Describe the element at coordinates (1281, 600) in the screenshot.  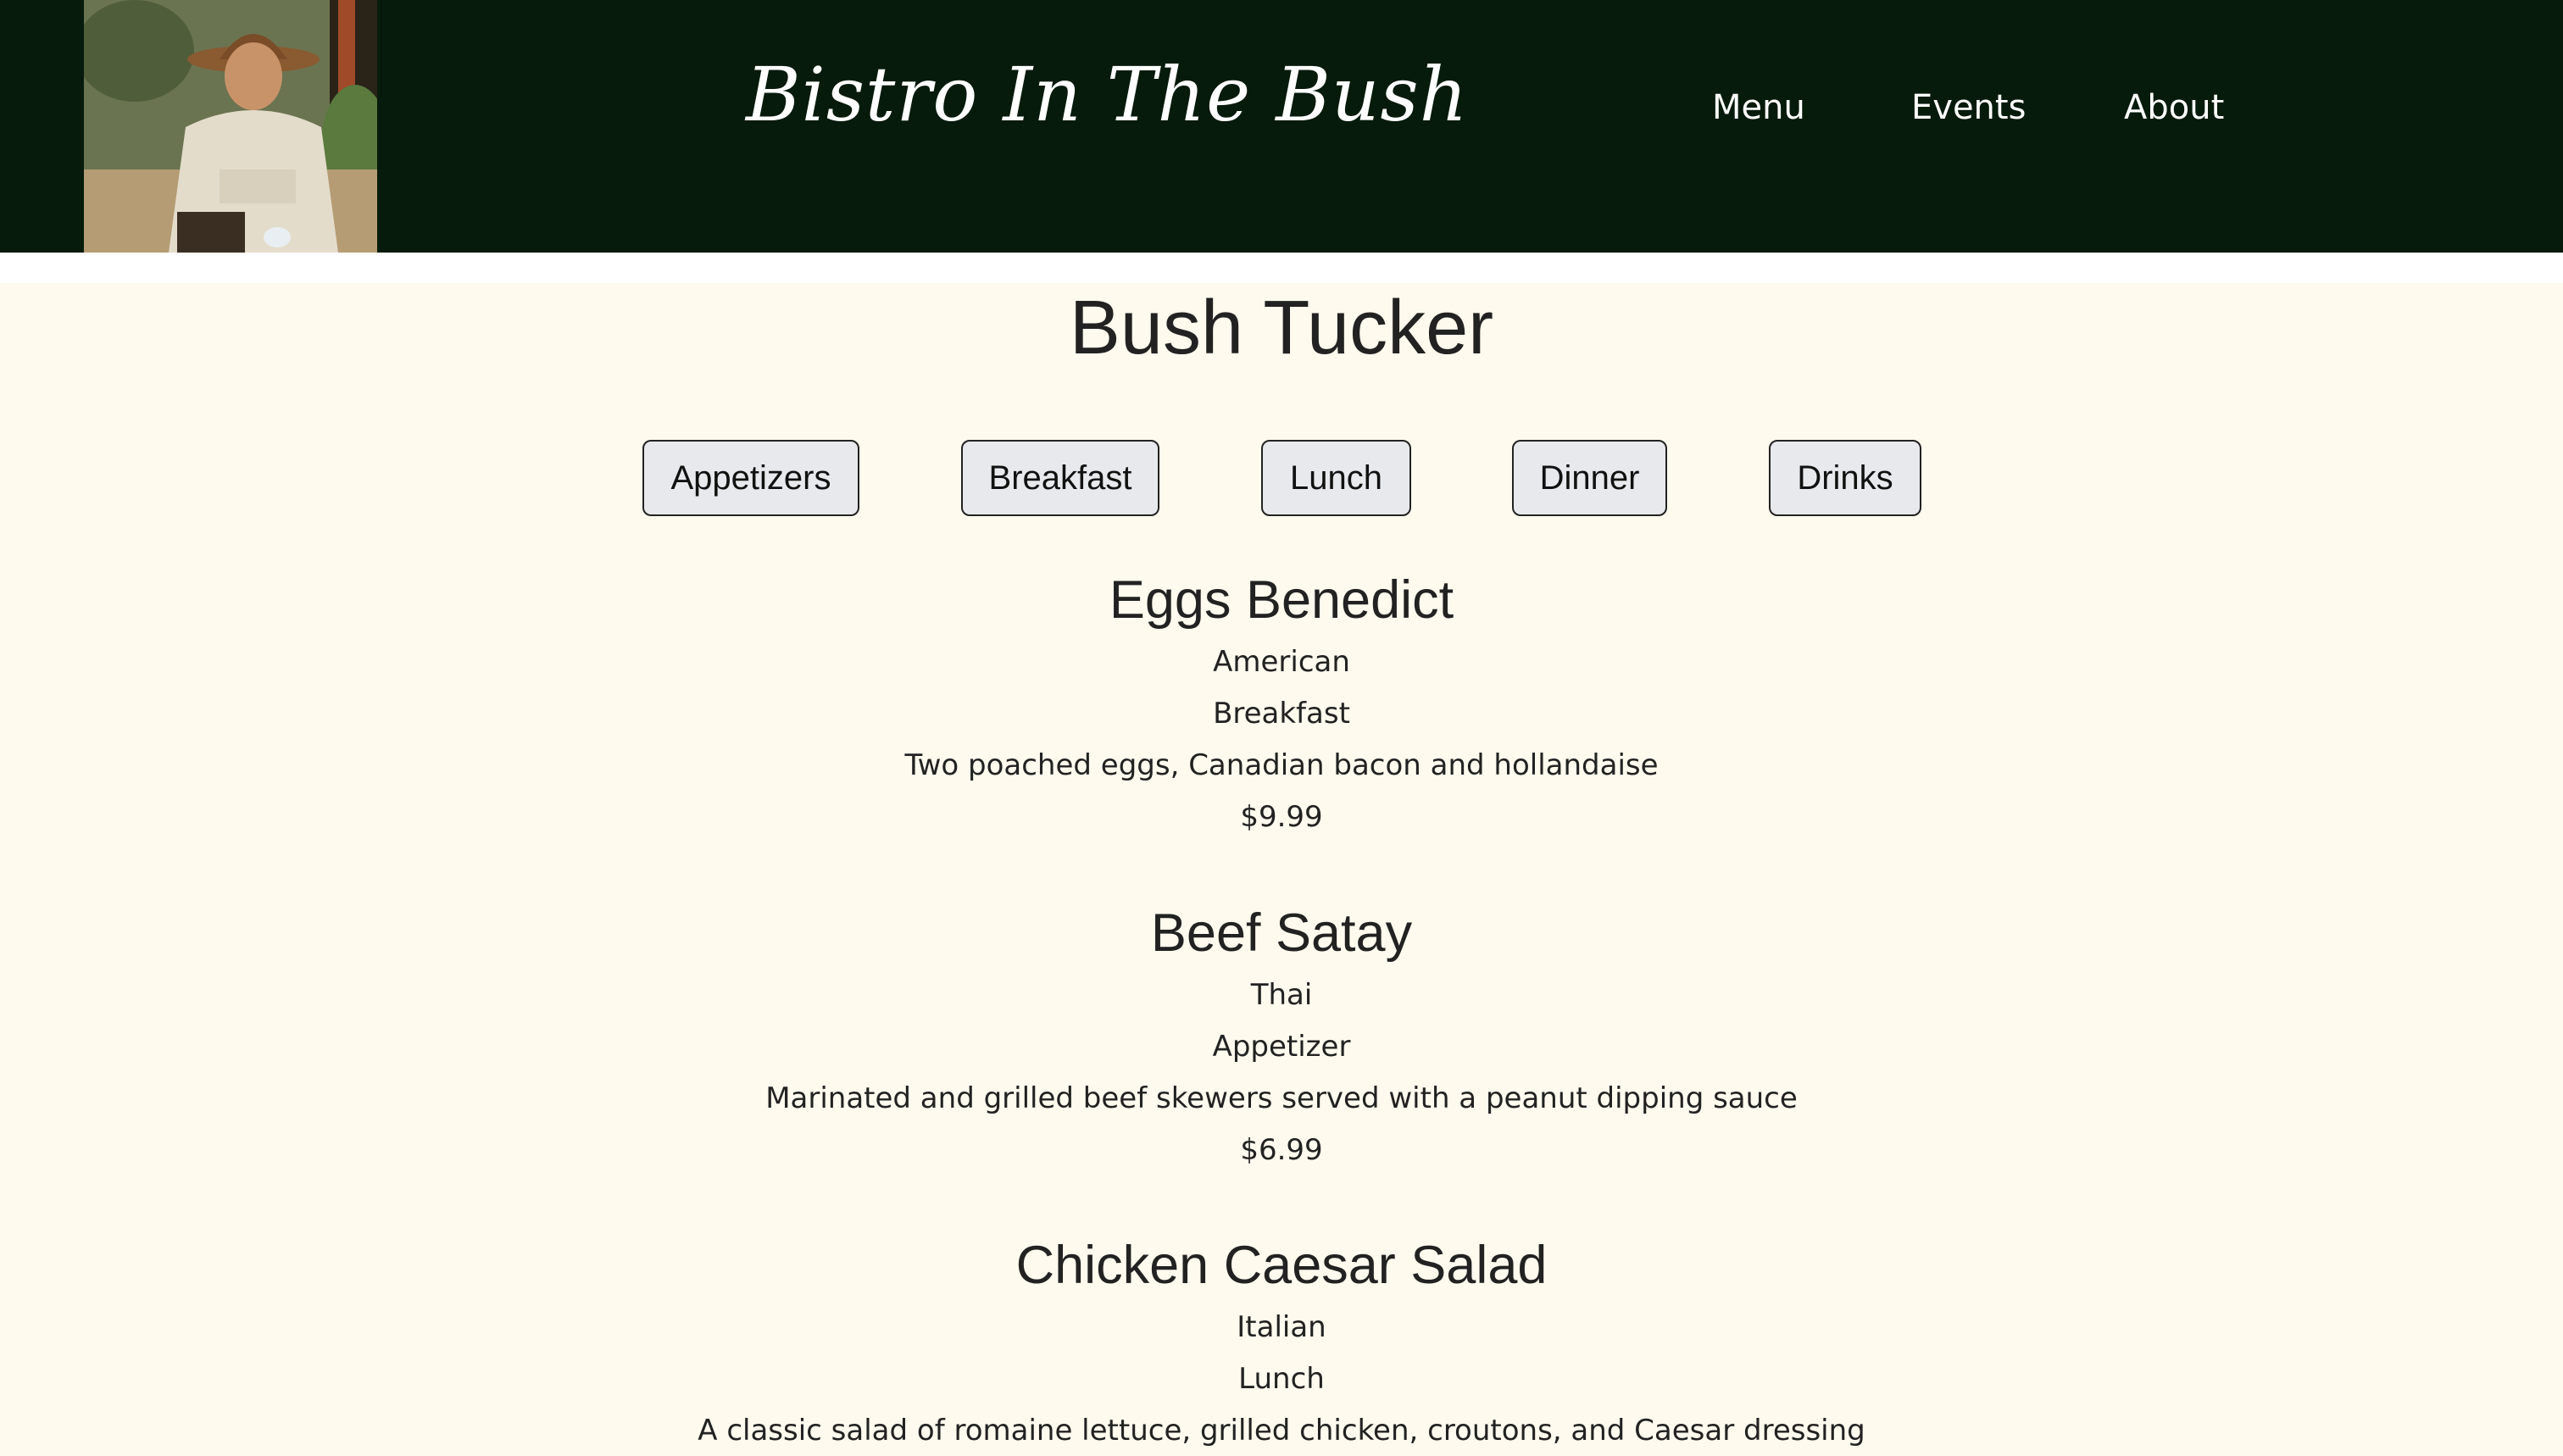
I see `menu-item-name: Eggs Benedict` at that location.